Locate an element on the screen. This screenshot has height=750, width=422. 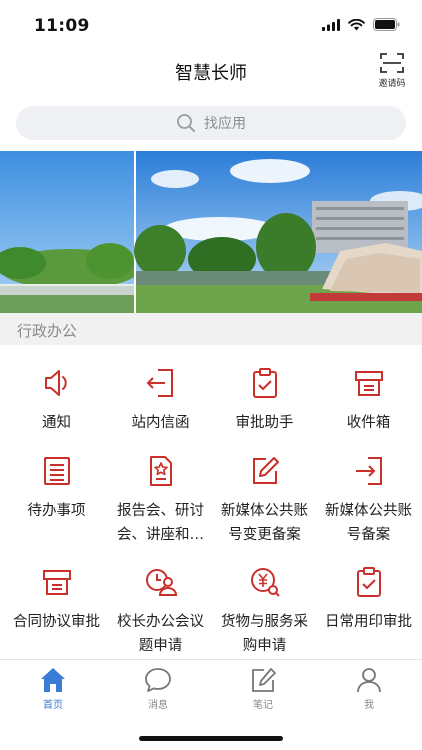
chat-icon is located at coordinates (158, 680).